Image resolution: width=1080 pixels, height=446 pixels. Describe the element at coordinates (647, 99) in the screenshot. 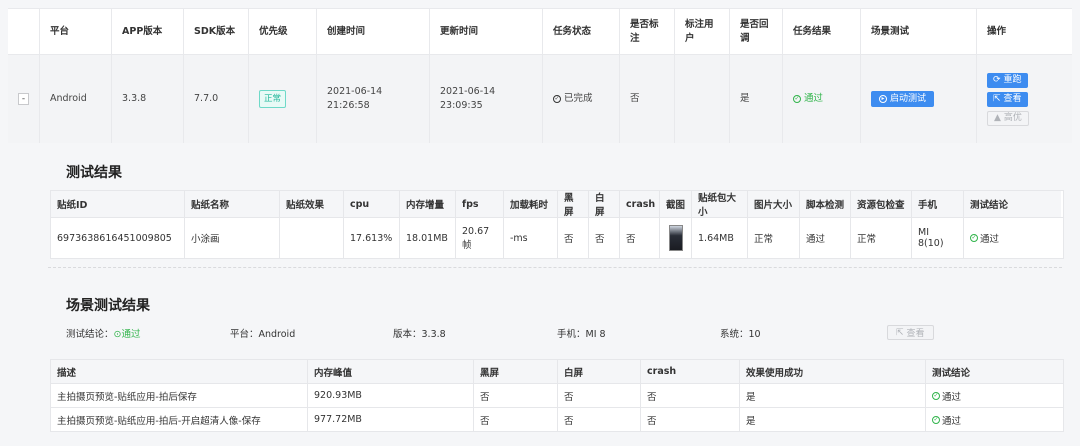

I see `cell-is-labeled: 否` at that location.